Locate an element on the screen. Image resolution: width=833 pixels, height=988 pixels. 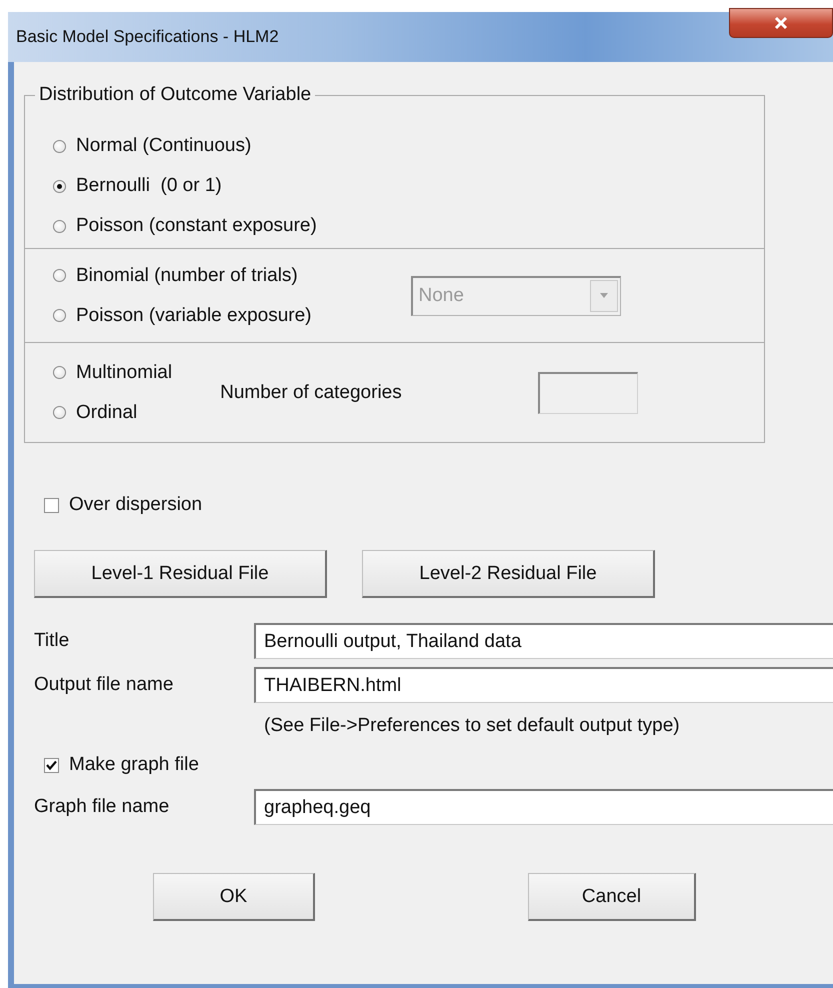
hint-text: (See File->Preferences to set default output type) is located at coordinates (472, 726).